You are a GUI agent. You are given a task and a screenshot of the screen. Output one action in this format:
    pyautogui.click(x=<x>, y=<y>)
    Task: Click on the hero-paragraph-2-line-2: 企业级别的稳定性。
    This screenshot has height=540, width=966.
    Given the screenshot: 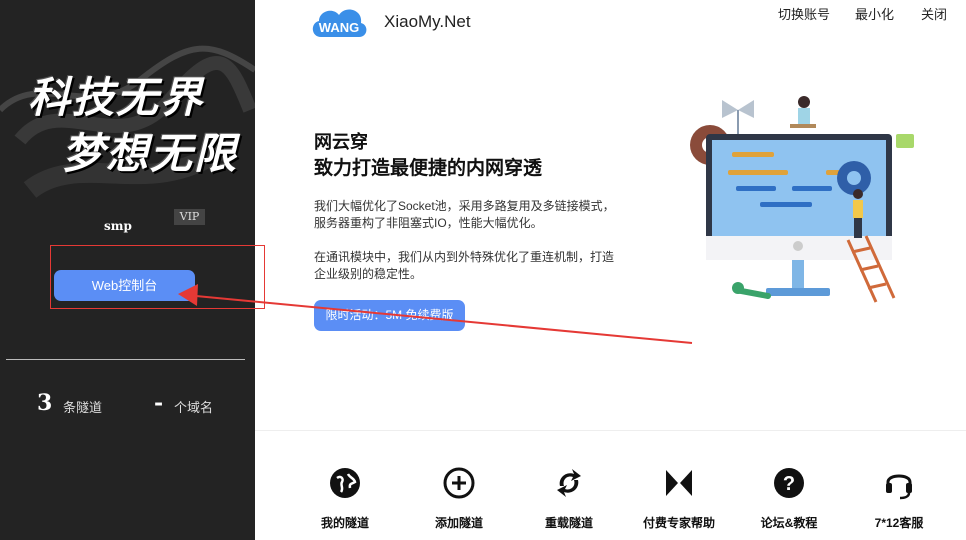 What is the action you would take?
    pyautogui.click(x=368, y=274)
    